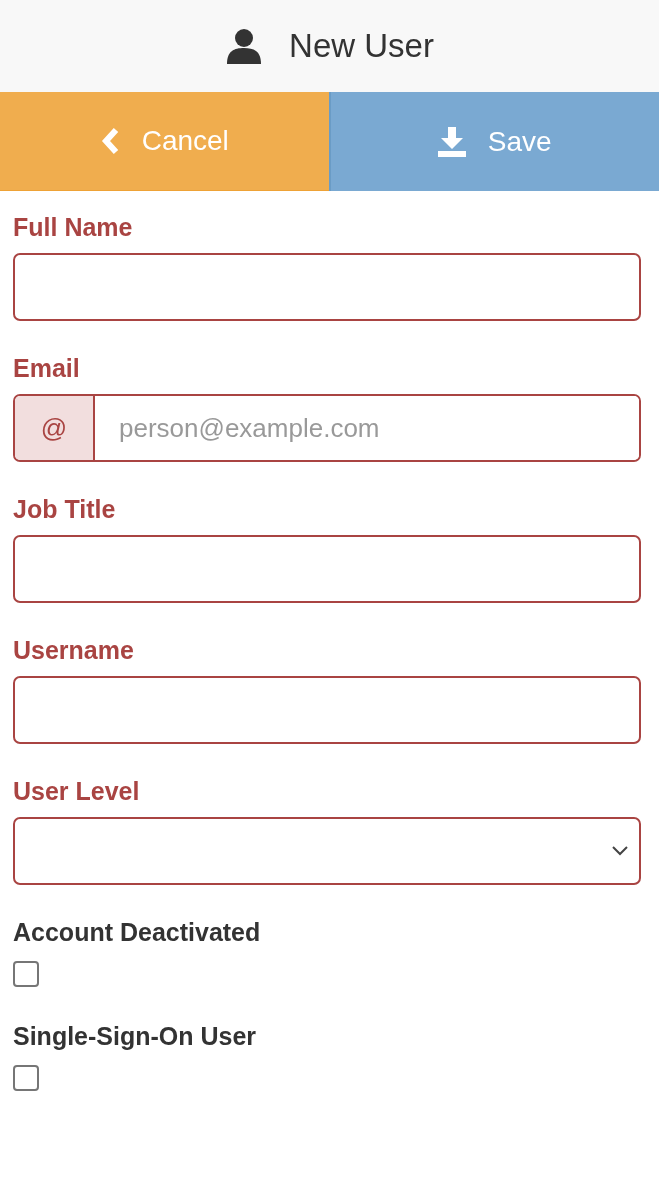 The image size is (659, 1197). I want to click on select-field, so click(327, 851).